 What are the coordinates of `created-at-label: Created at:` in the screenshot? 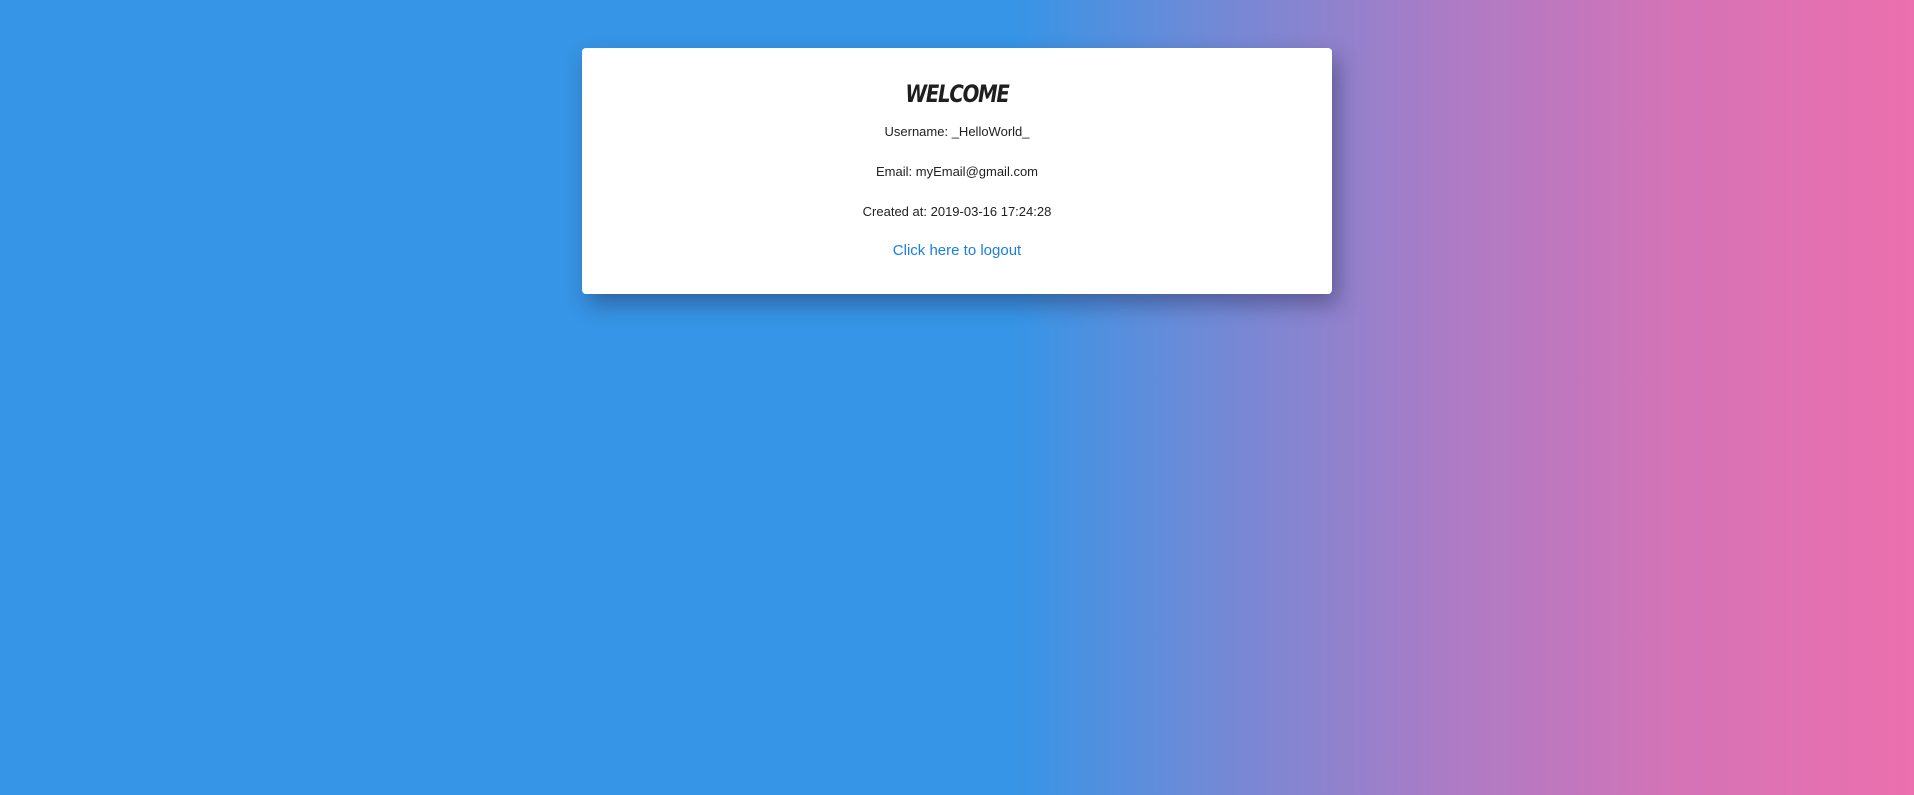 It's located at (894, 211).